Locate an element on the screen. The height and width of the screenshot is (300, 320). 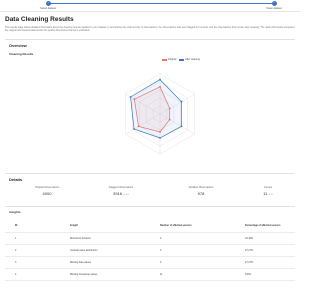
table-row: 2 Unusual value distribution 3 27.27% is located at coordinates (150, 251).